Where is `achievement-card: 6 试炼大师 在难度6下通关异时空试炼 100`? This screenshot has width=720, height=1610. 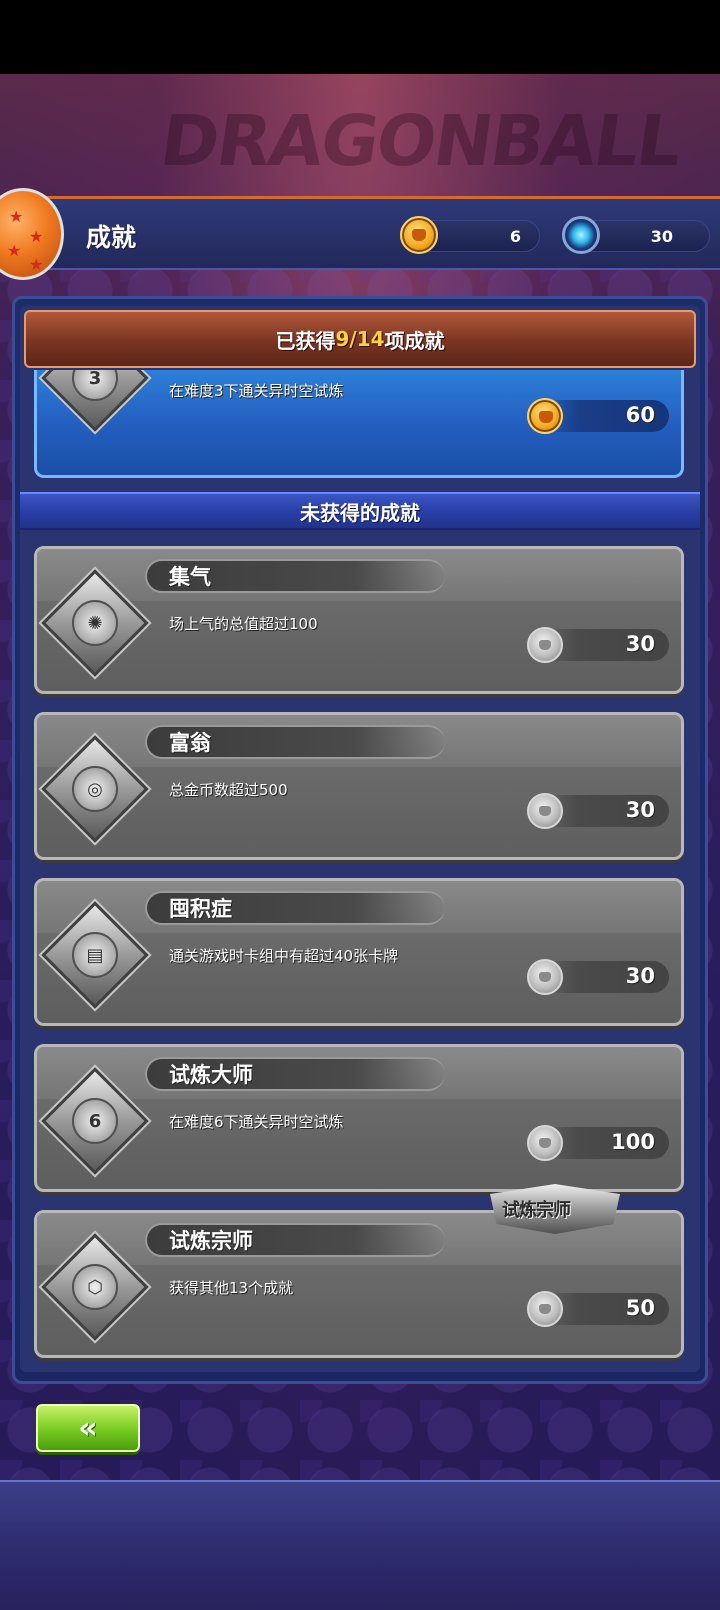
achievement-card: 6 试炼大师 在难度6下通关异时空试炼 100 is located at coordinates (359, 1118).